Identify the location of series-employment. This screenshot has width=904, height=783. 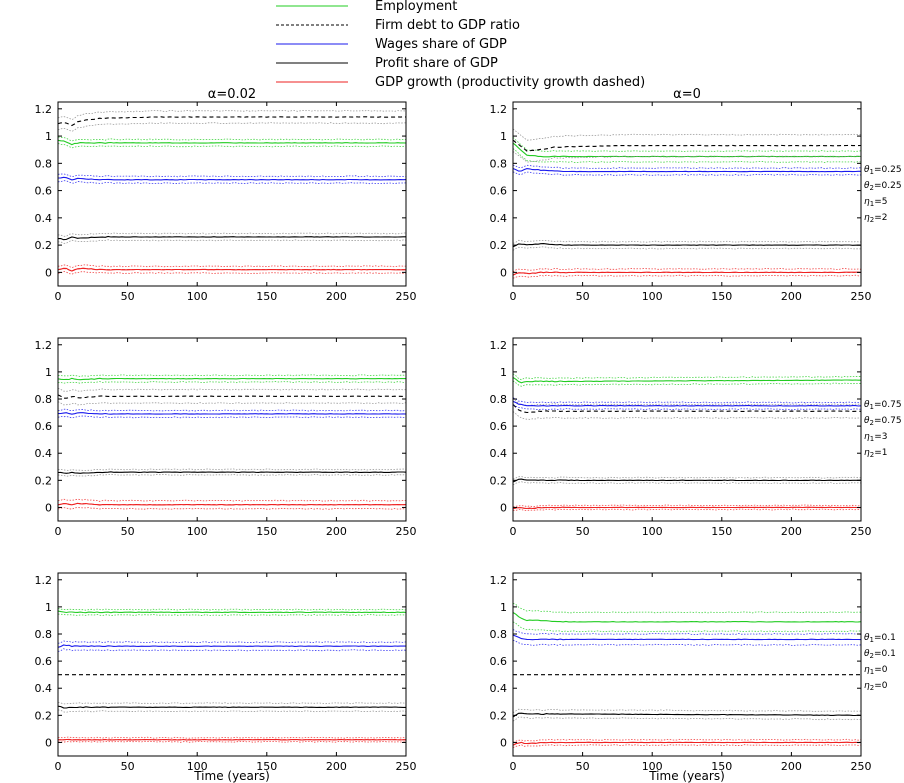
(687, 617).